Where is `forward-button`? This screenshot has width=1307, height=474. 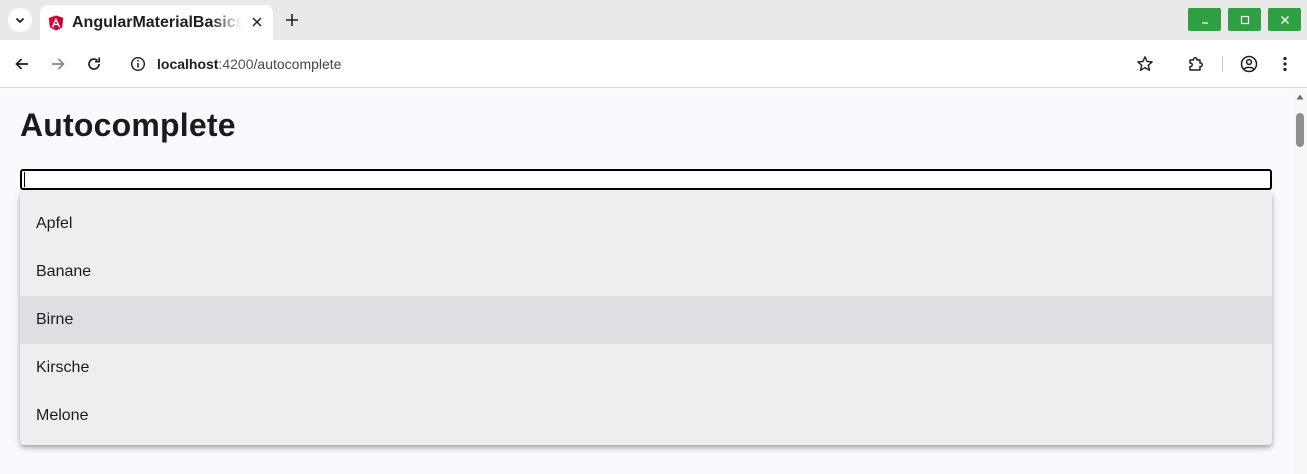 forward-button is located at coordinates (58, 64).